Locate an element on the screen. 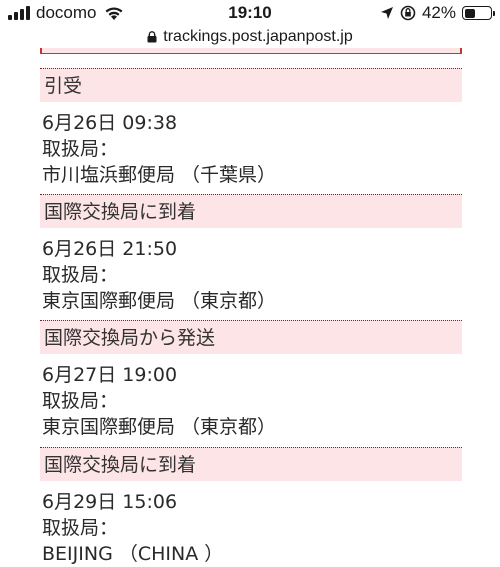  battery-icon is located at coordinates (478, 13).